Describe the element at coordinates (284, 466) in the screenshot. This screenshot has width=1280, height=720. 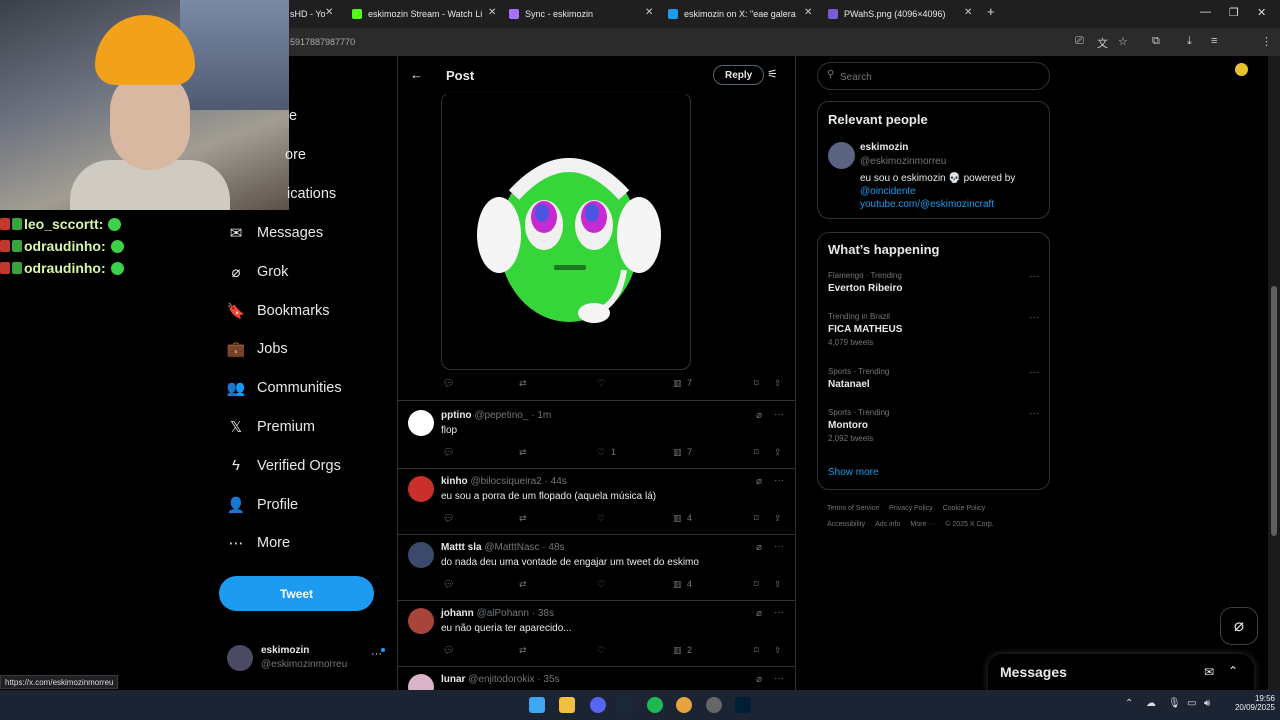
I see `sidebar-item-verified-orgs: ϟ Verified Orgs` at that location.